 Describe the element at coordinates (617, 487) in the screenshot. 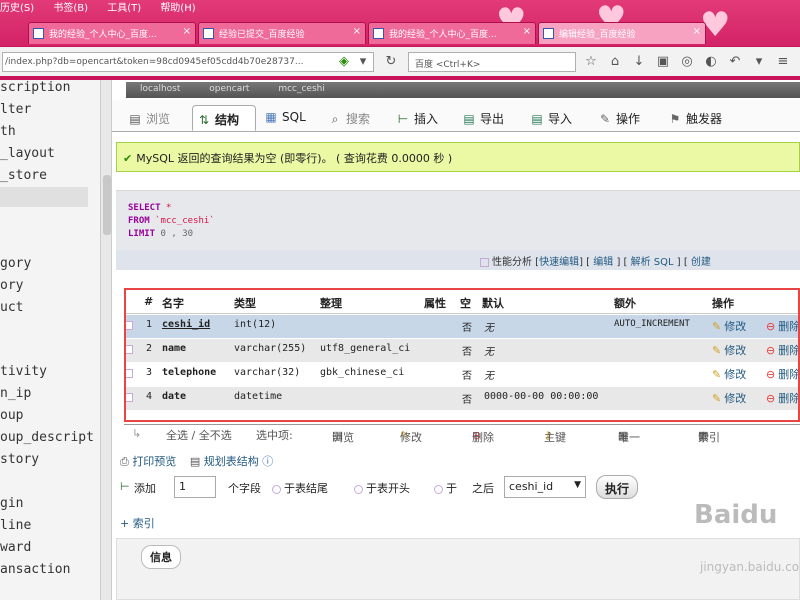

I see `go-button: 执行` at that location.